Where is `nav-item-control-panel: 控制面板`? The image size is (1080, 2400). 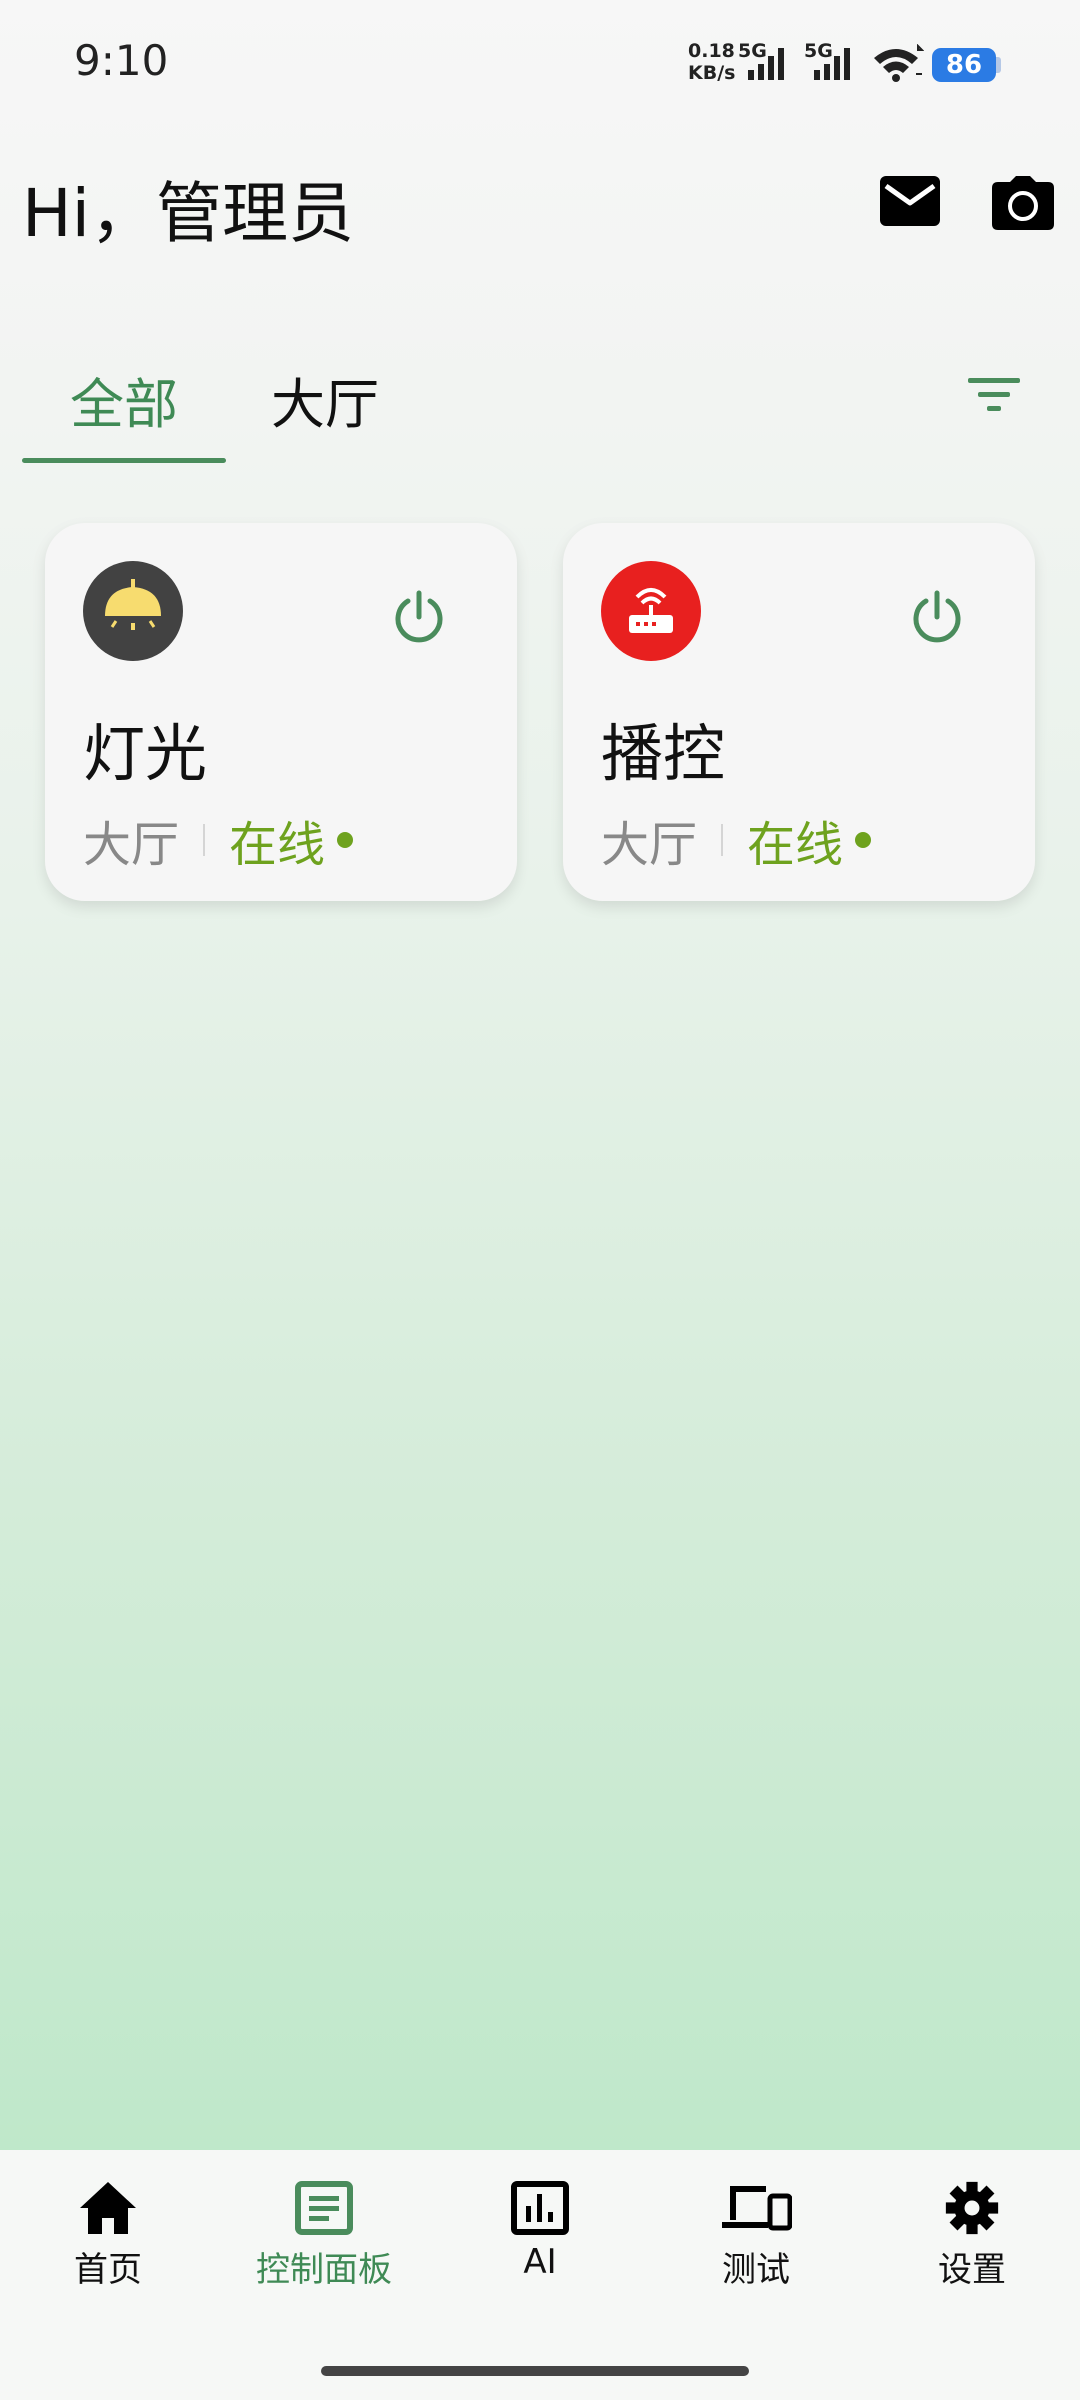
nav-item-control-panel: 控制面板 is located at coordinates (324, 2255).